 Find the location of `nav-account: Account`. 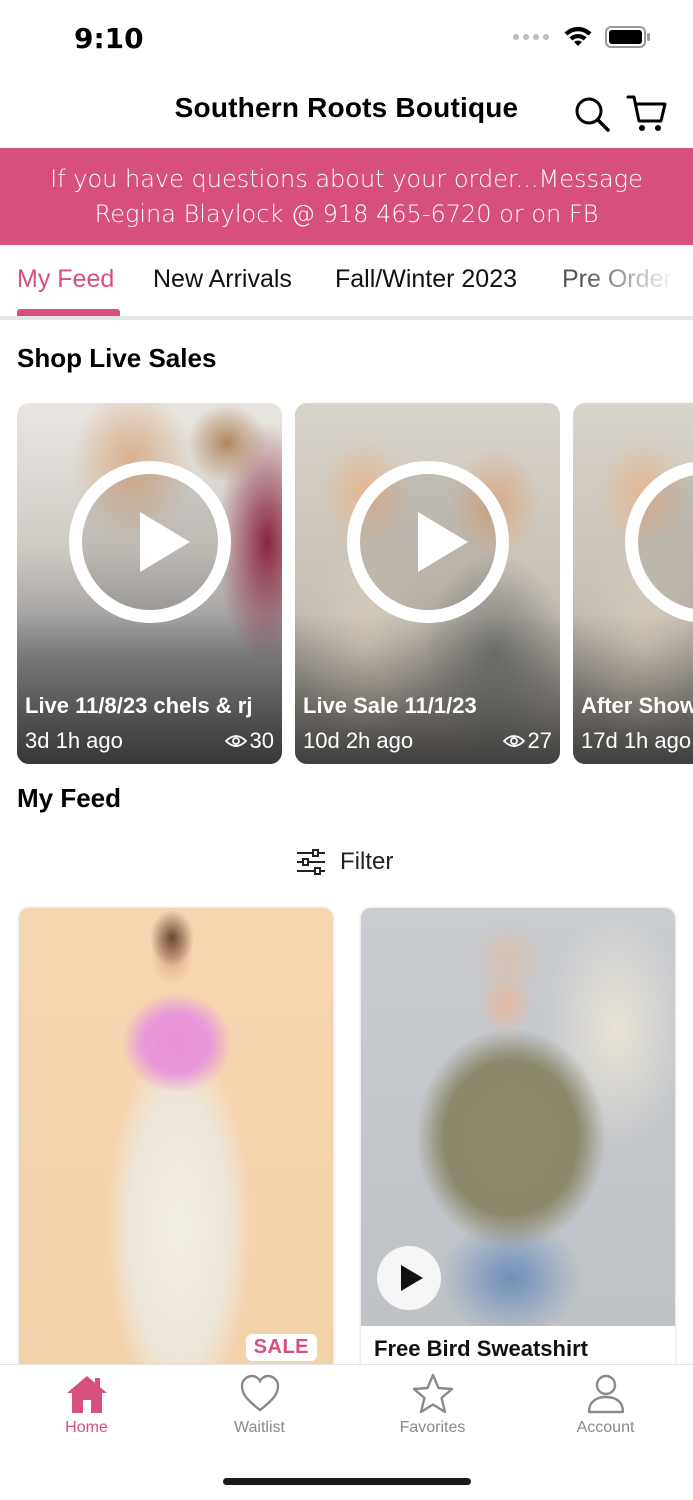

nav-account: Account is located at coordinates (605, 1405).